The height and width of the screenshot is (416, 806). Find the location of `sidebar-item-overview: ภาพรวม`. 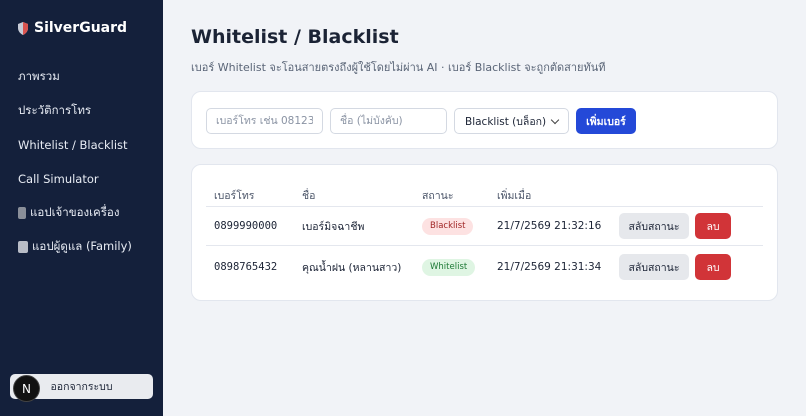

sidebar-item-overview: ภาพรวม is located at coordinates (81, 77).